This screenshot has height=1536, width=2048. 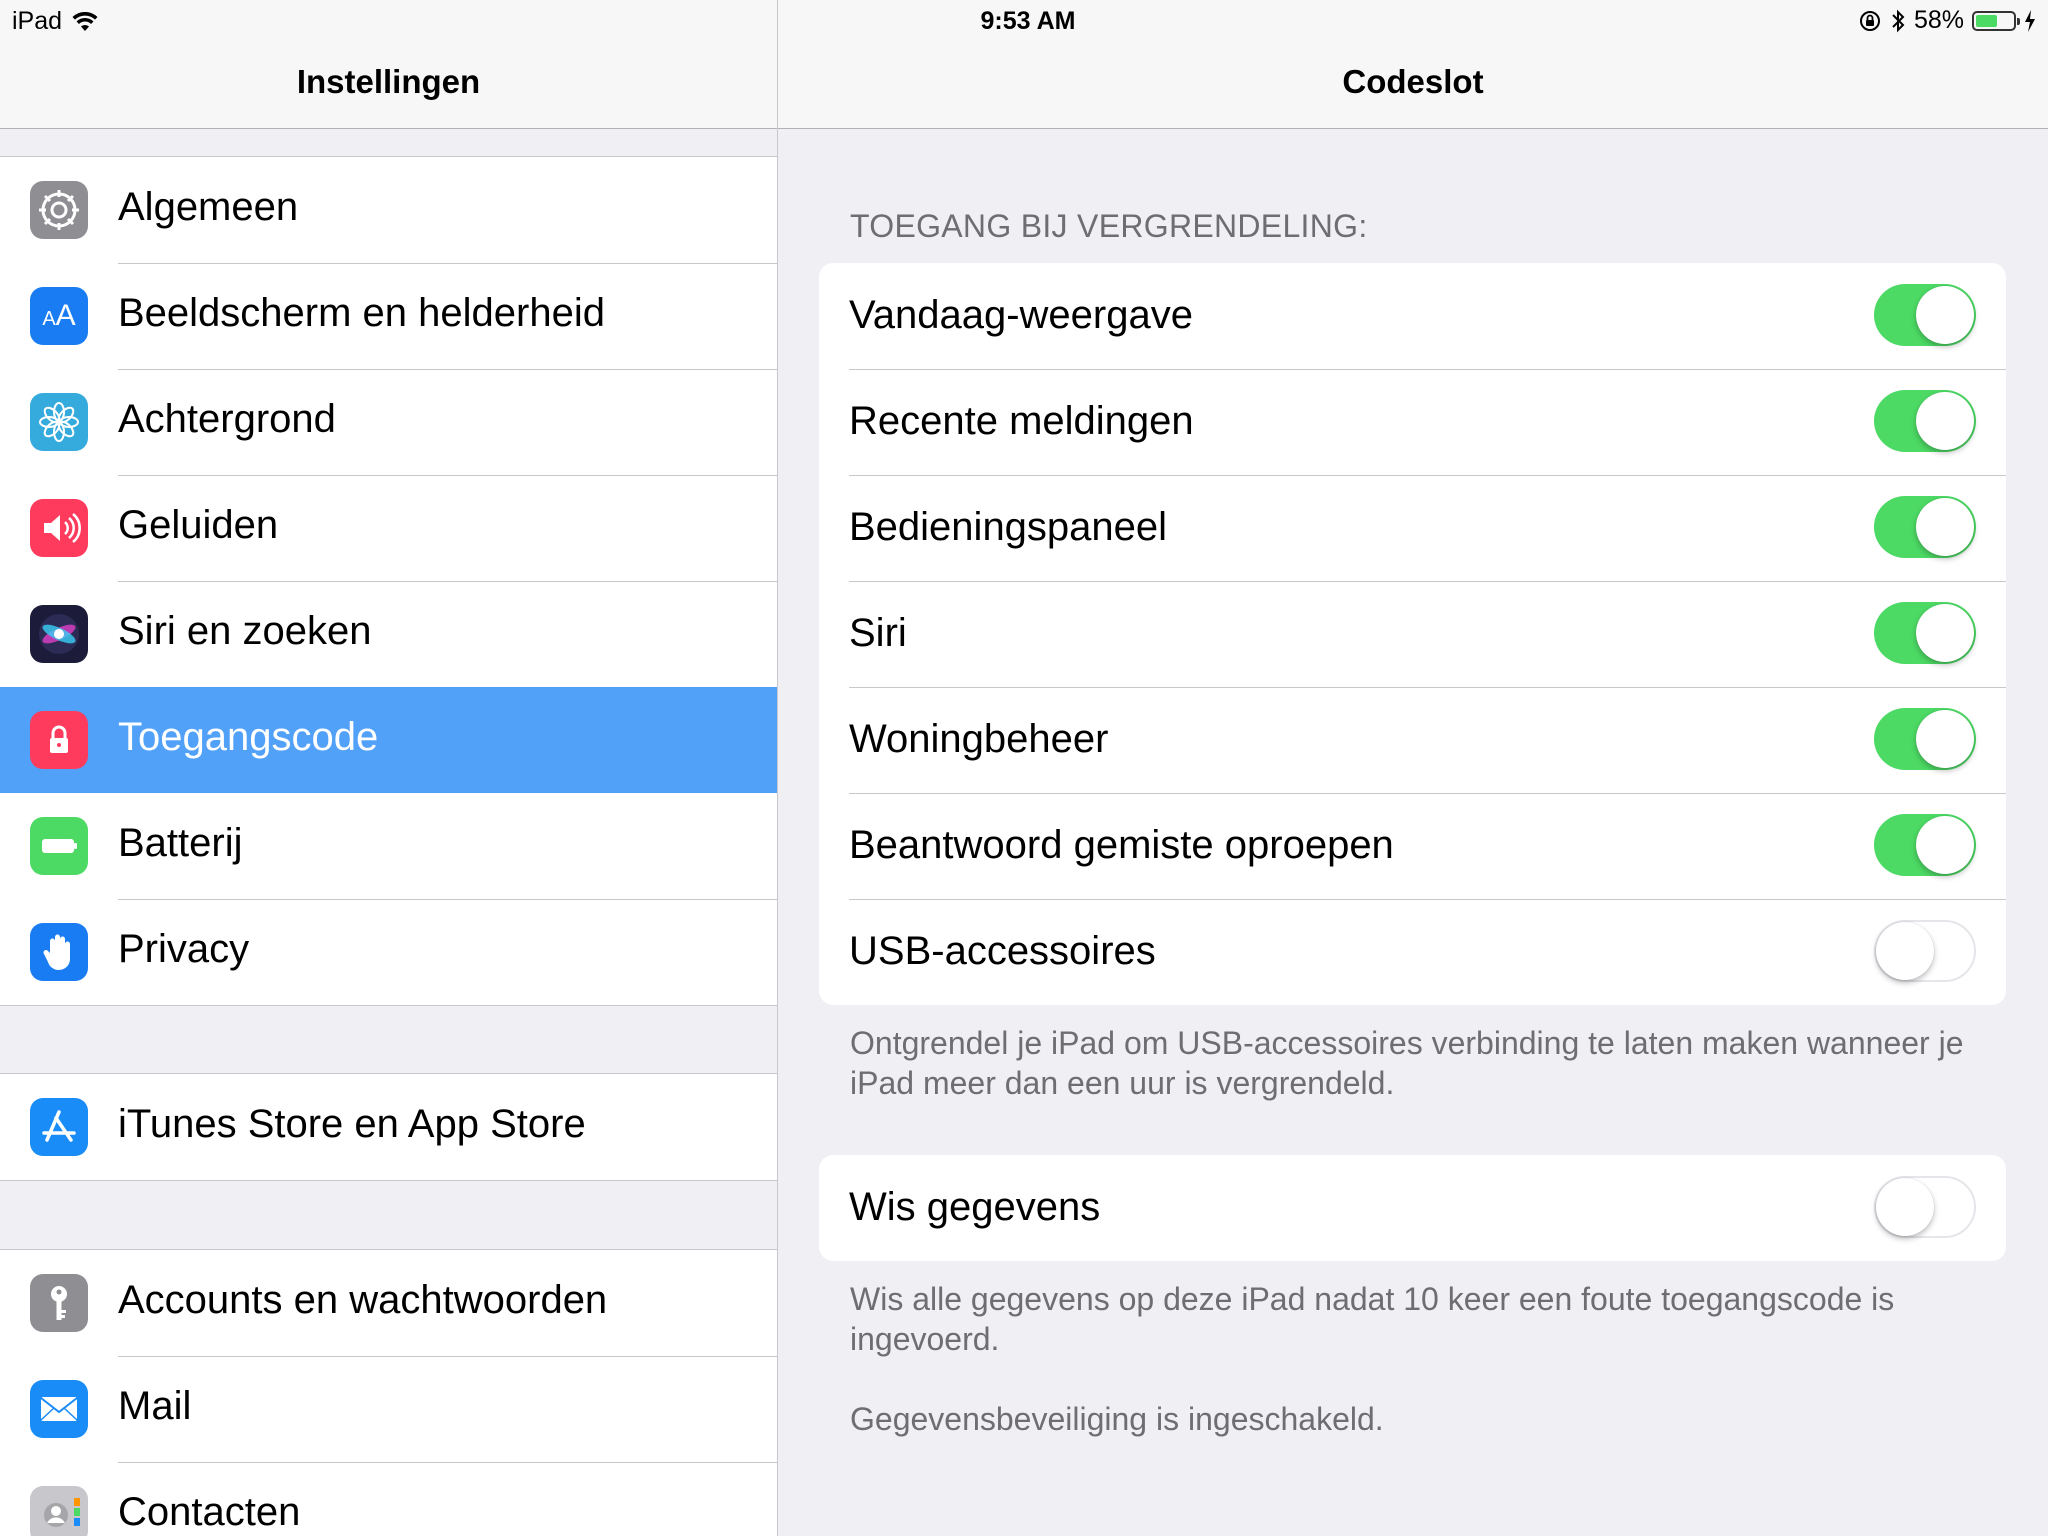 What do you see at coordinates (155, 1406) in the screenshot?
I see `sidebar-item-label: Mail` at bounding box center [155, 1406].